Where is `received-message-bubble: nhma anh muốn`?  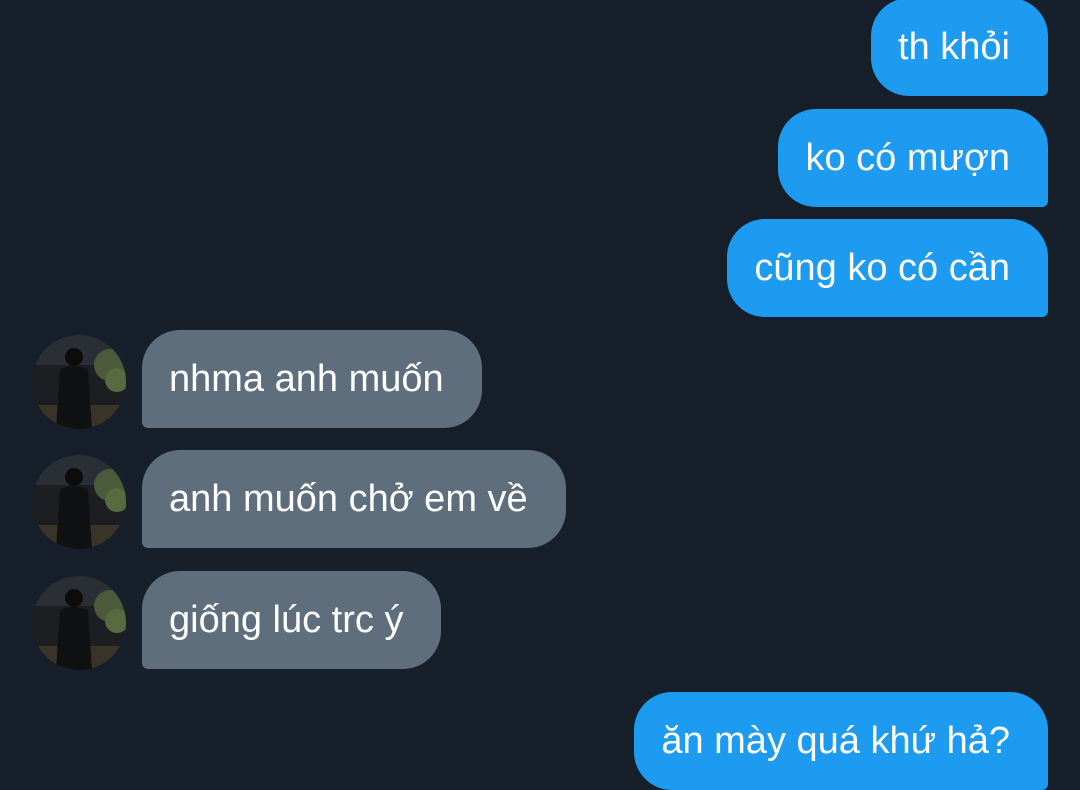 received-message-bubble: nhma anh muốn is located at coordinates (312, 379).